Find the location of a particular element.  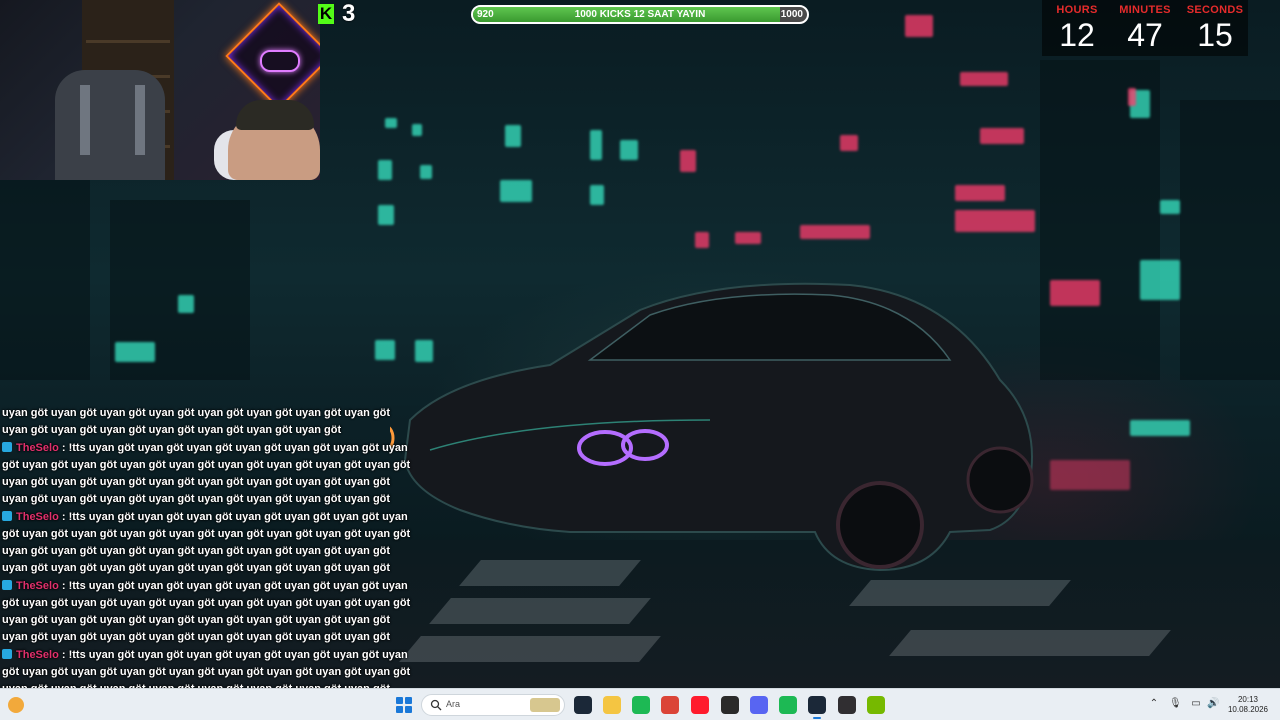

microphone-icon: 🎙 is located at coordinates (1175, 704).